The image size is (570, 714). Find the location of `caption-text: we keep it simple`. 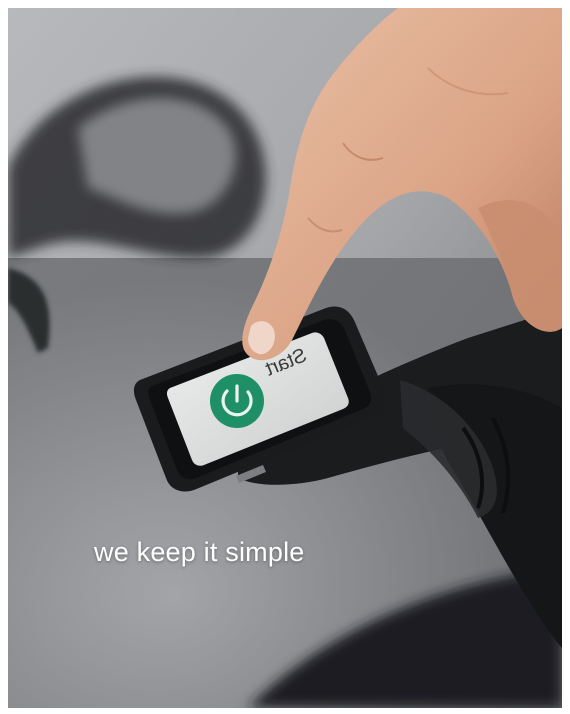

caption-text: we keep it simple is located at coordinates (199, 552).